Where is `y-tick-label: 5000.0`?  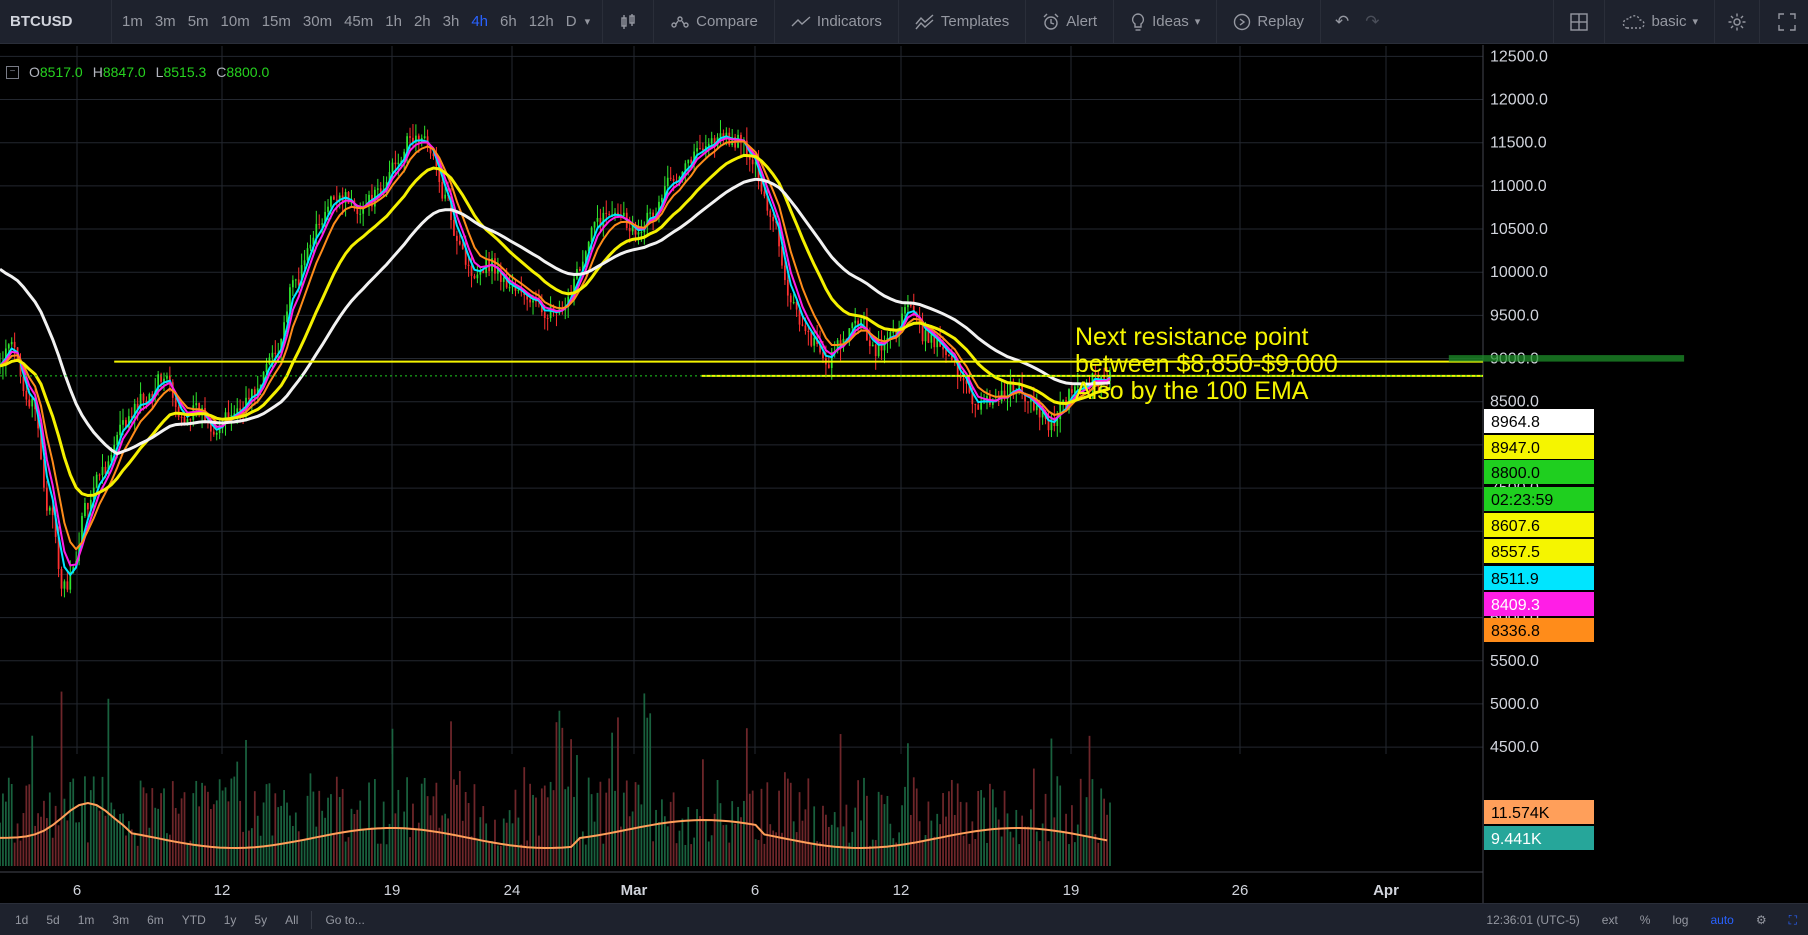 y-tick-label: 5000.0 is located at coordinates (1514, 704).